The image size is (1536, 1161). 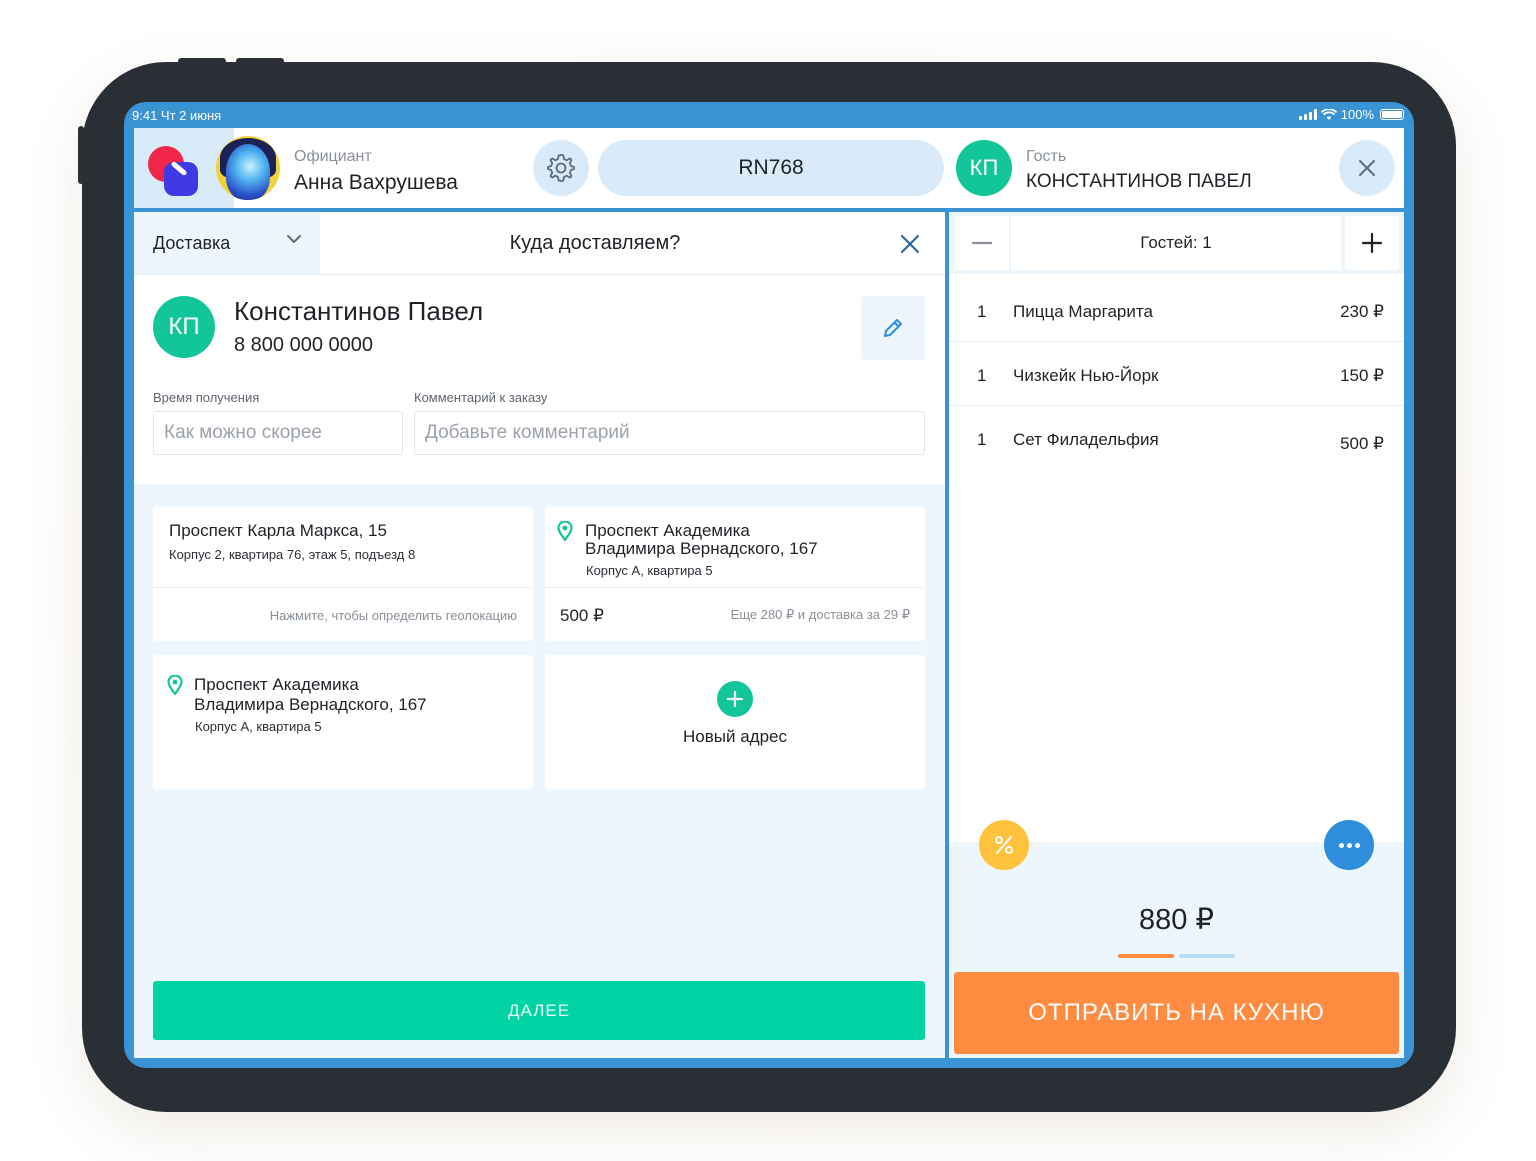 I want to click on address-line2: Корпус 2, квартира 76, этаж 5, подъезд 8, so click(x=292, y=554).